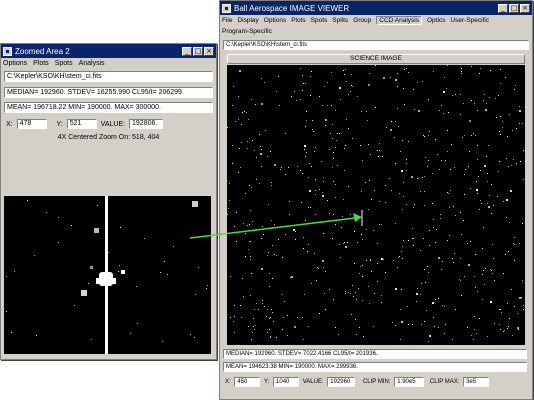 The image size is (534, 400). What do you see at coordinates (81, 124) in the screenshot?
I see `y-field: 521` at bounding box center [81, 124].